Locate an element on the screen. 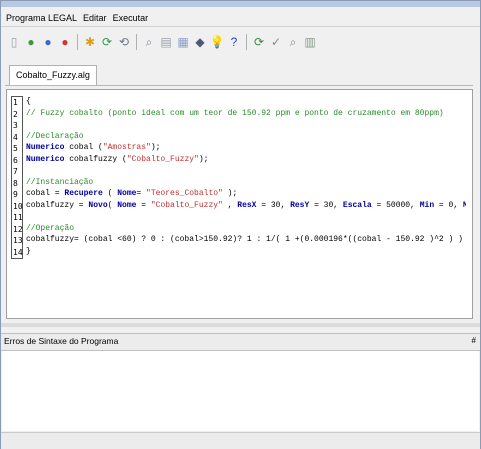 The height and width of the screenshot is (449, 481). code-token: Recupere is located at coordinates (83, 193).